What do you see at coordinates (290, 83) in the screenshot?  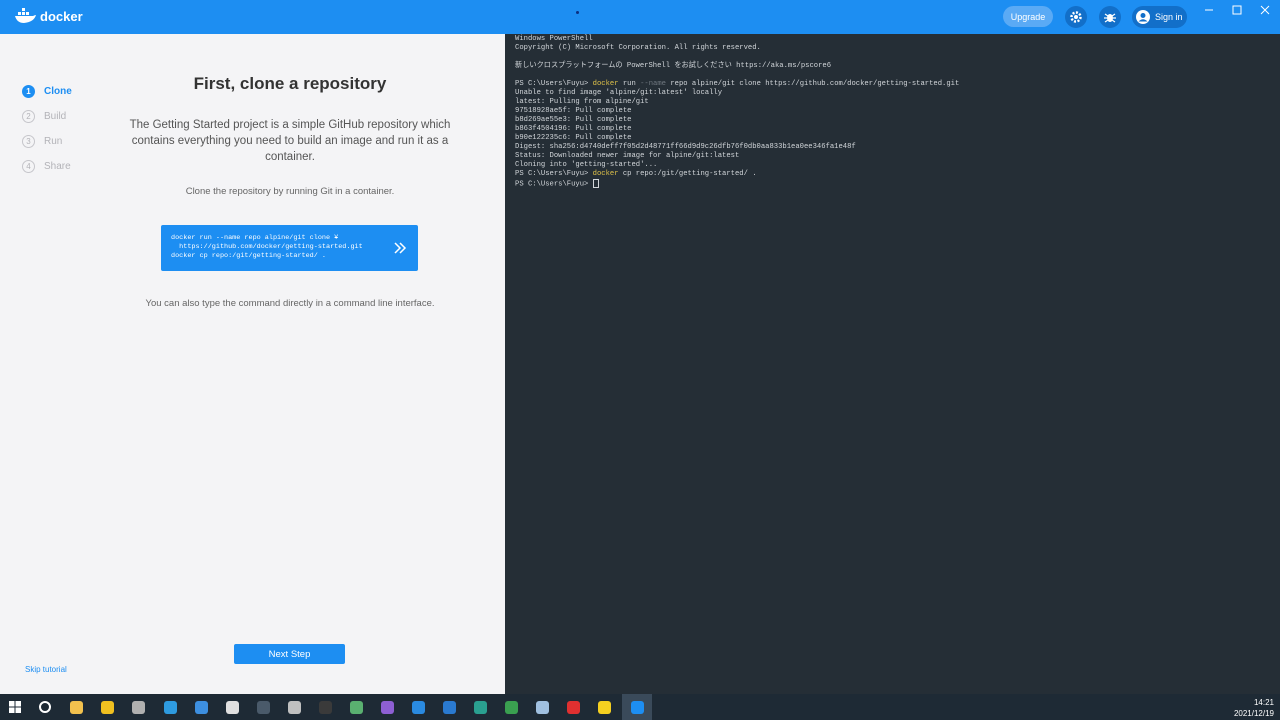 I see `page-title: First, clone a repository` at bounding box center [290, 83].